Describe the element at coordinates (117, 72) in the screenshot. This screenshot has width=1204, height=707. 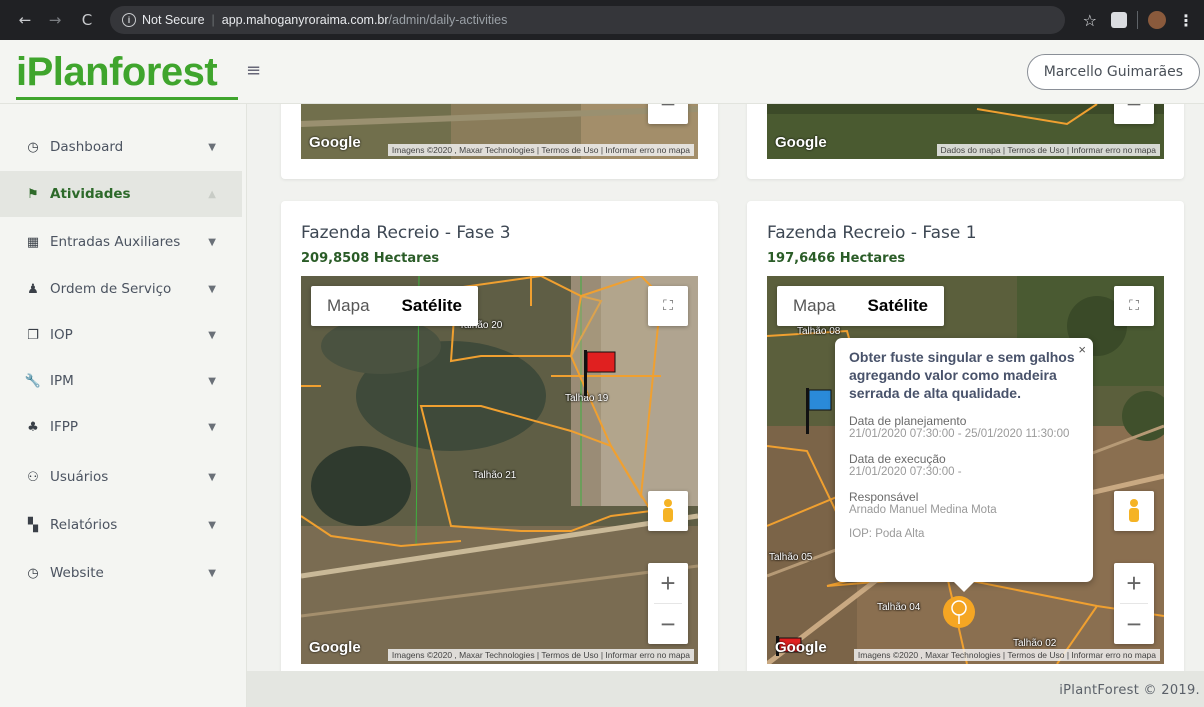
I see `app-logo: iPlanforest` at that location.